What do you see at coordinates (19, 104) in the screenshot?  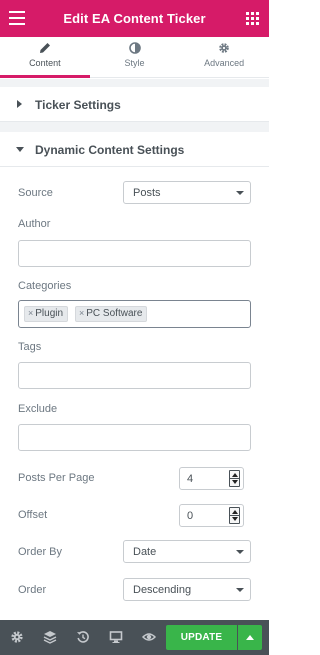 I see `caret-right-icon` at bounding box center [19, 104].